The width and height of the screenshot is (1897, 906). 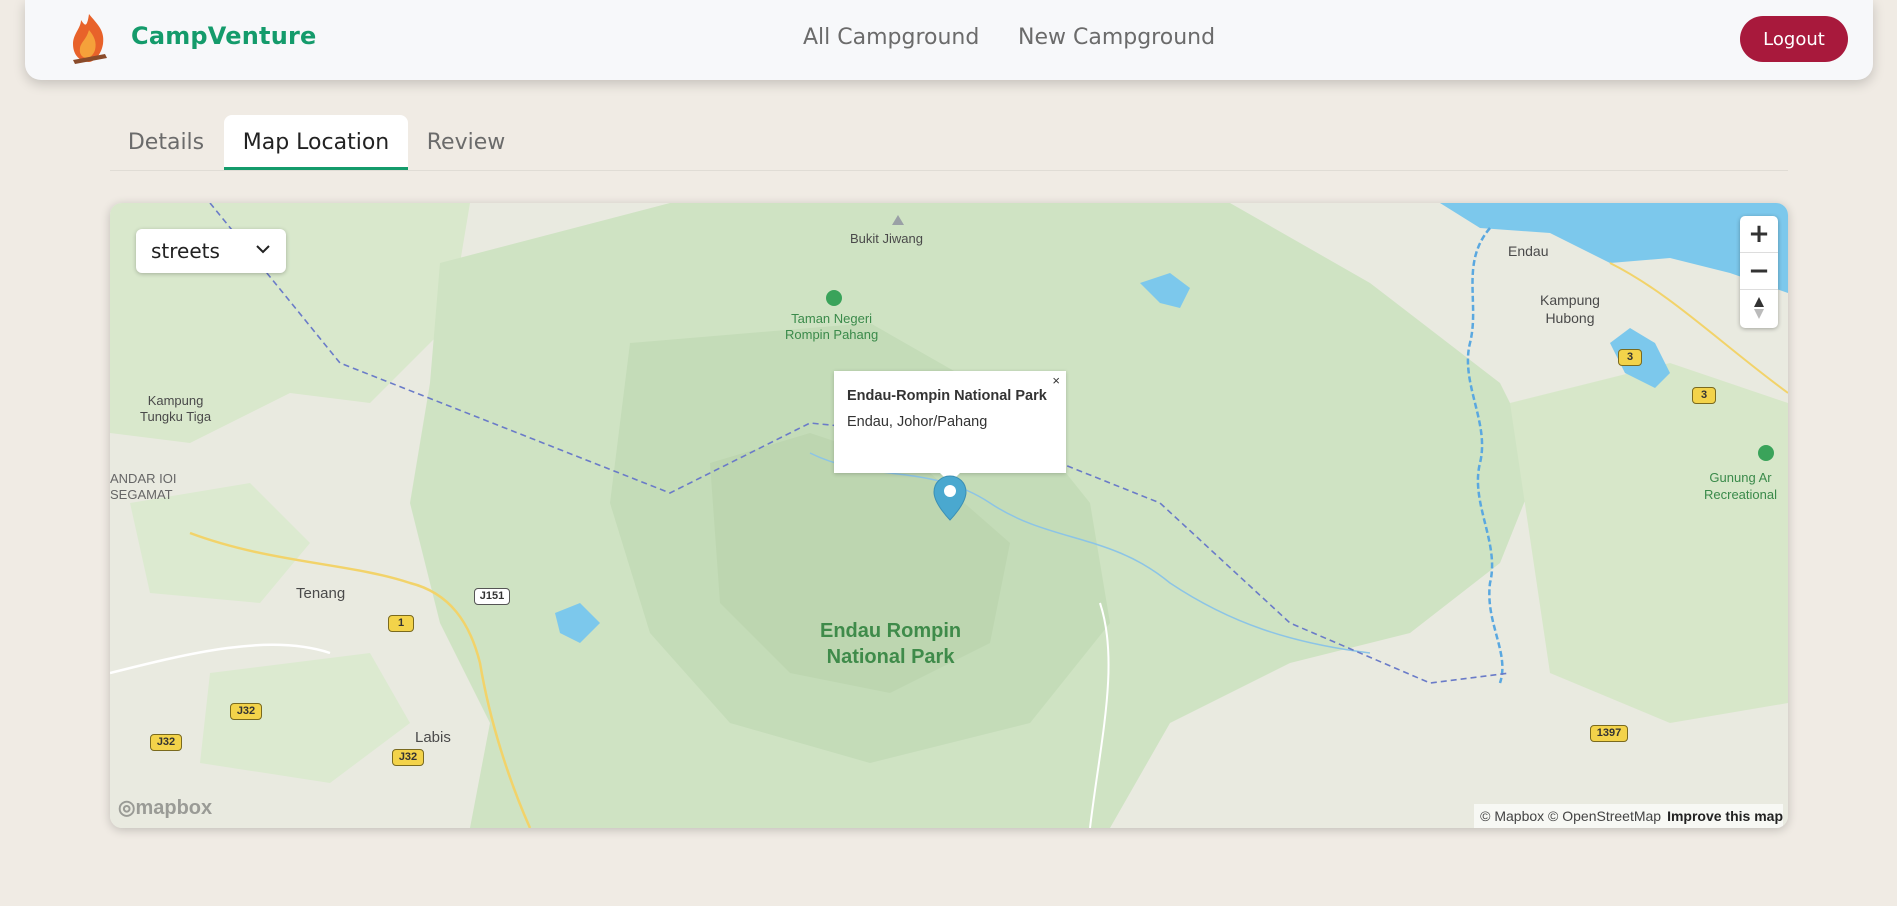 What do you see at coordinates (1794, 39) in the screenshot?
I see `logout-button: Logout` at bounding box center [1794, 39].